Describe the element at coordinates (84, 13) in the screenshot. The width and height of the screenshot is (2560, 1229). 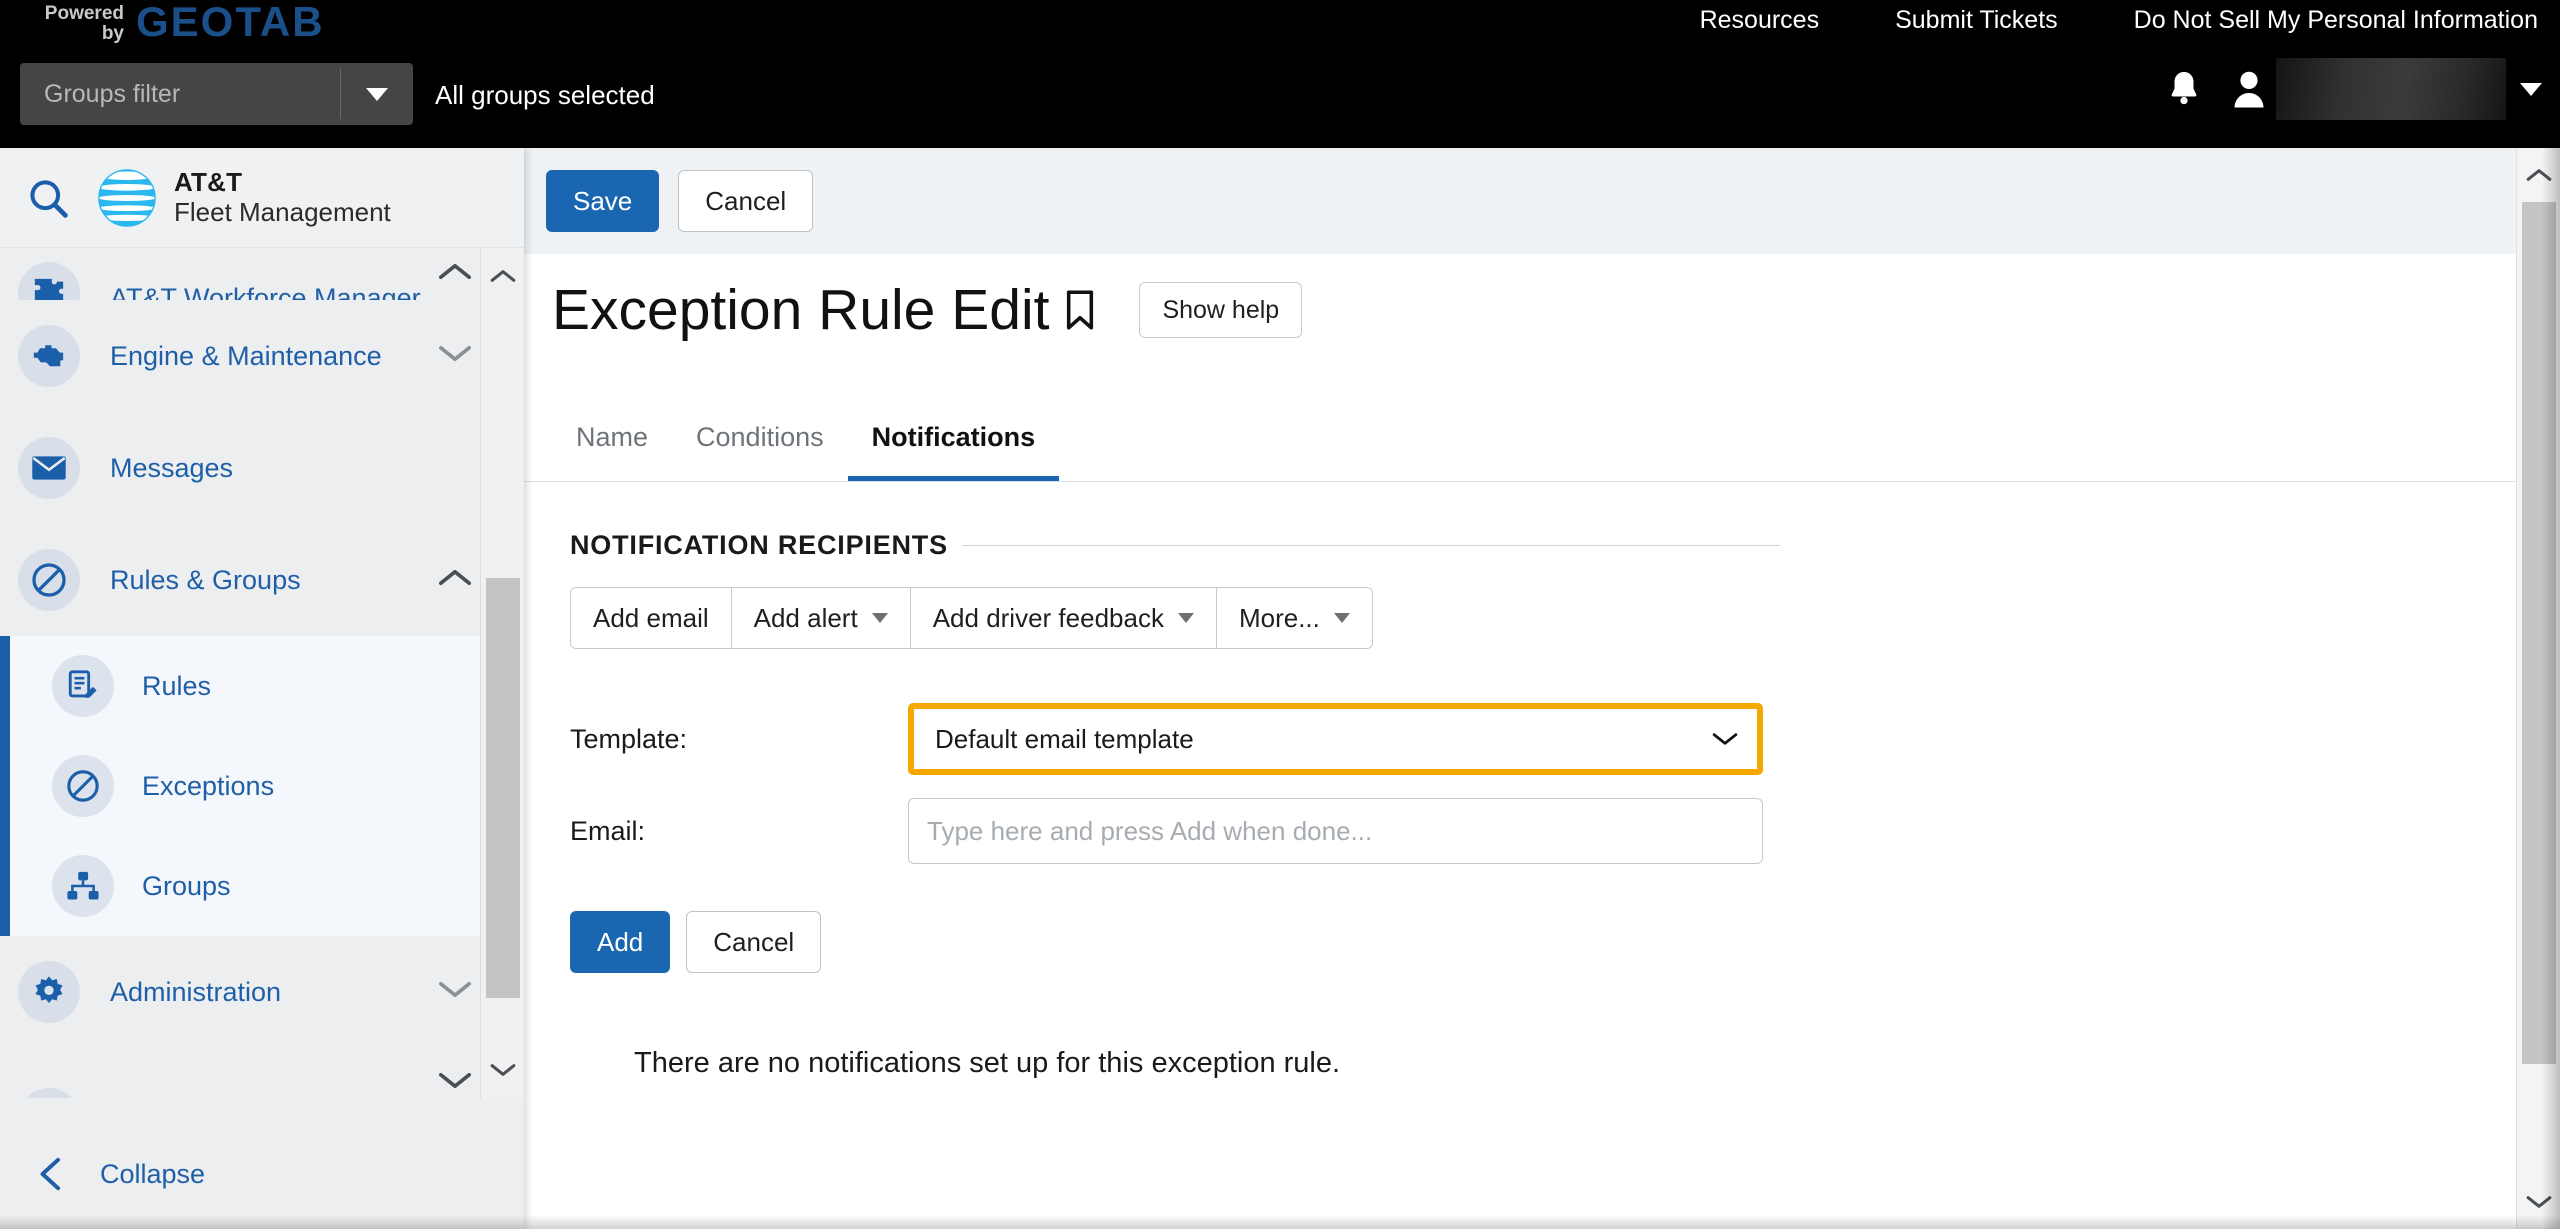
I see `powered-by-line1: Powered` at that location.